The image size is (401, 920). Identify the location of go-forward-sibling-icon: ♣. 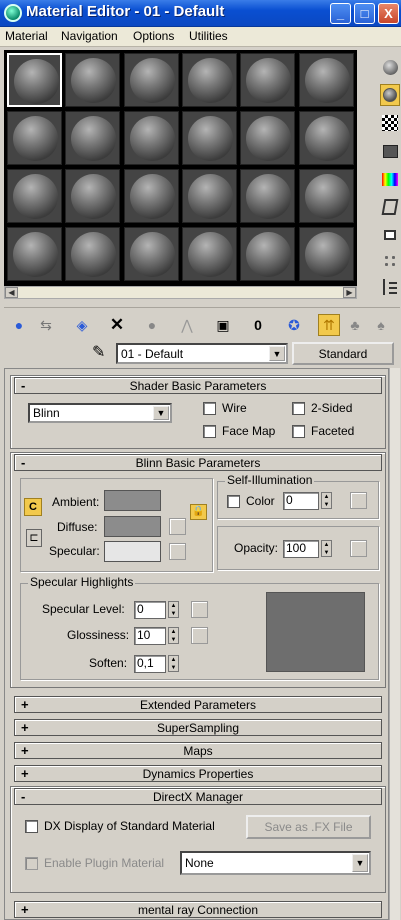
(355, 325).